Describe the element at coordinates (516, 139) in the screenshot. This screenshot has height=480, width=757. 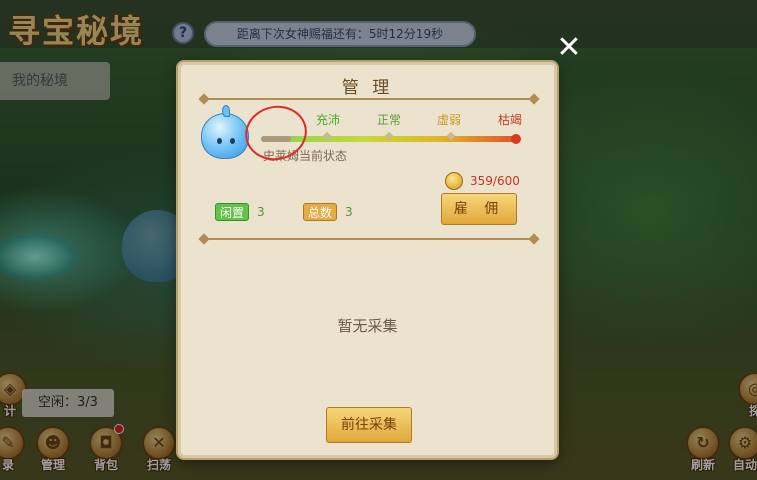
I see `status-bar-end` at that location.